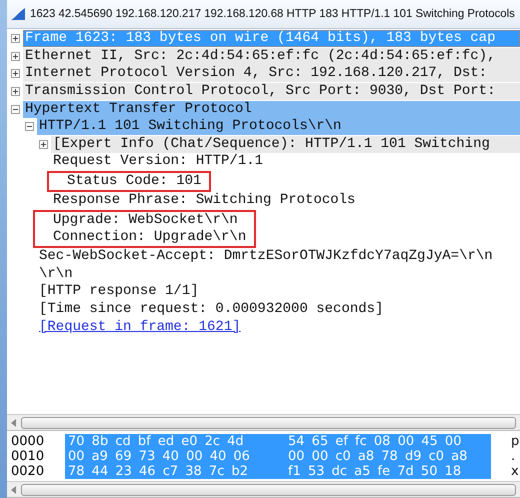 The height and width of the screenshot is (498, 520). I want to click on frame-link: [Request in frame: 1621], so click(140, 327).